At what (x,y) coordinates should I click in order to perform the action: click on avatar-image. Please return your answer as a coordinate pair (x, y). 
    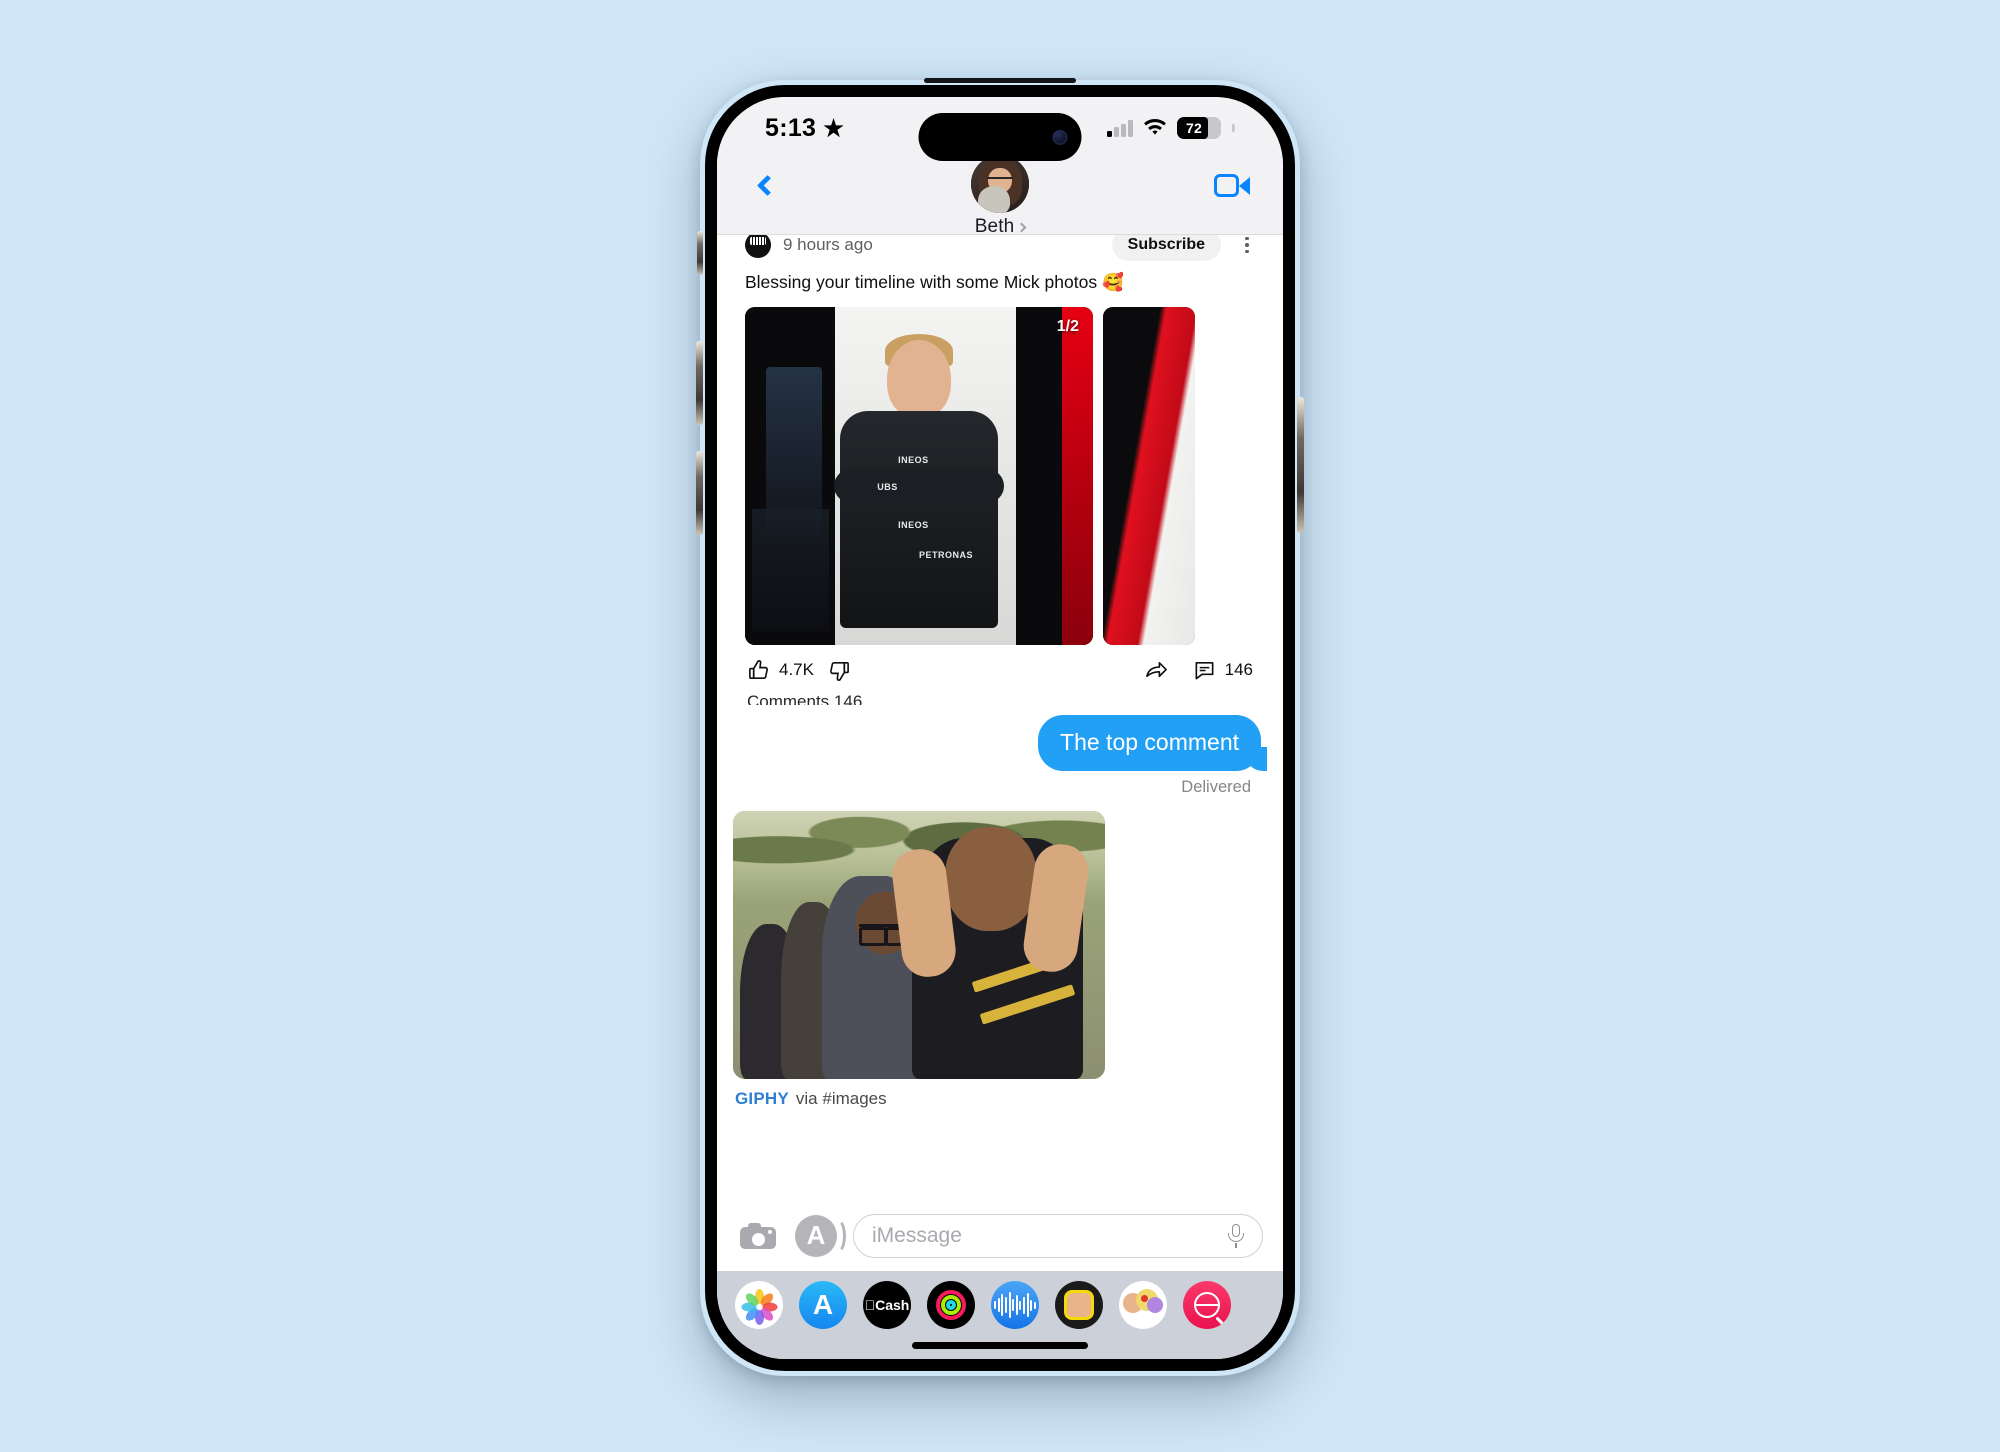
    Looking at the image, I should click on (1000, 184).